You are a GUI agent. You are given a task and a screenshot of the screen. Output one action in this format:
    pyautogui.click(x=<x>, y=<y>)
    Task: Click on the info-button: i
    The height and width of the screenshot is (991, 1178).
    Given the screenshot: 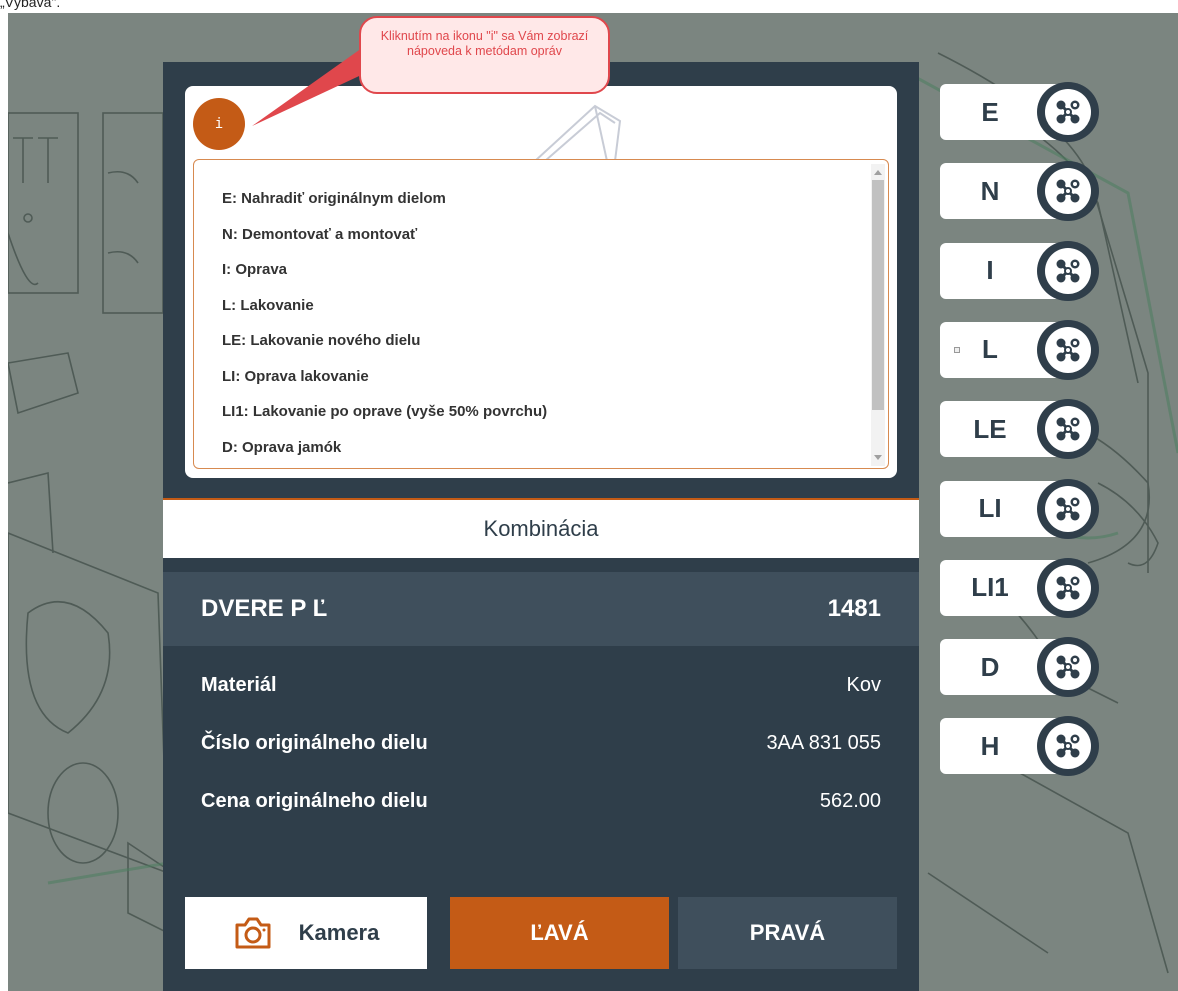 What is the action you would take?
    pyautogui.click(x=219, y=124)
    